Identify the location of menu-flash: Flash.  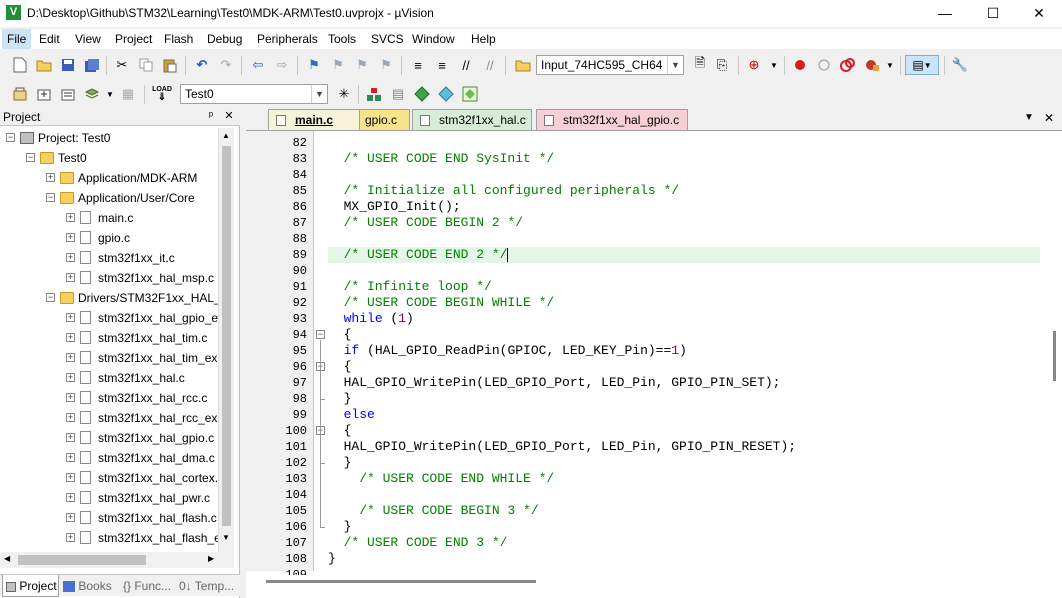
(178, 39).